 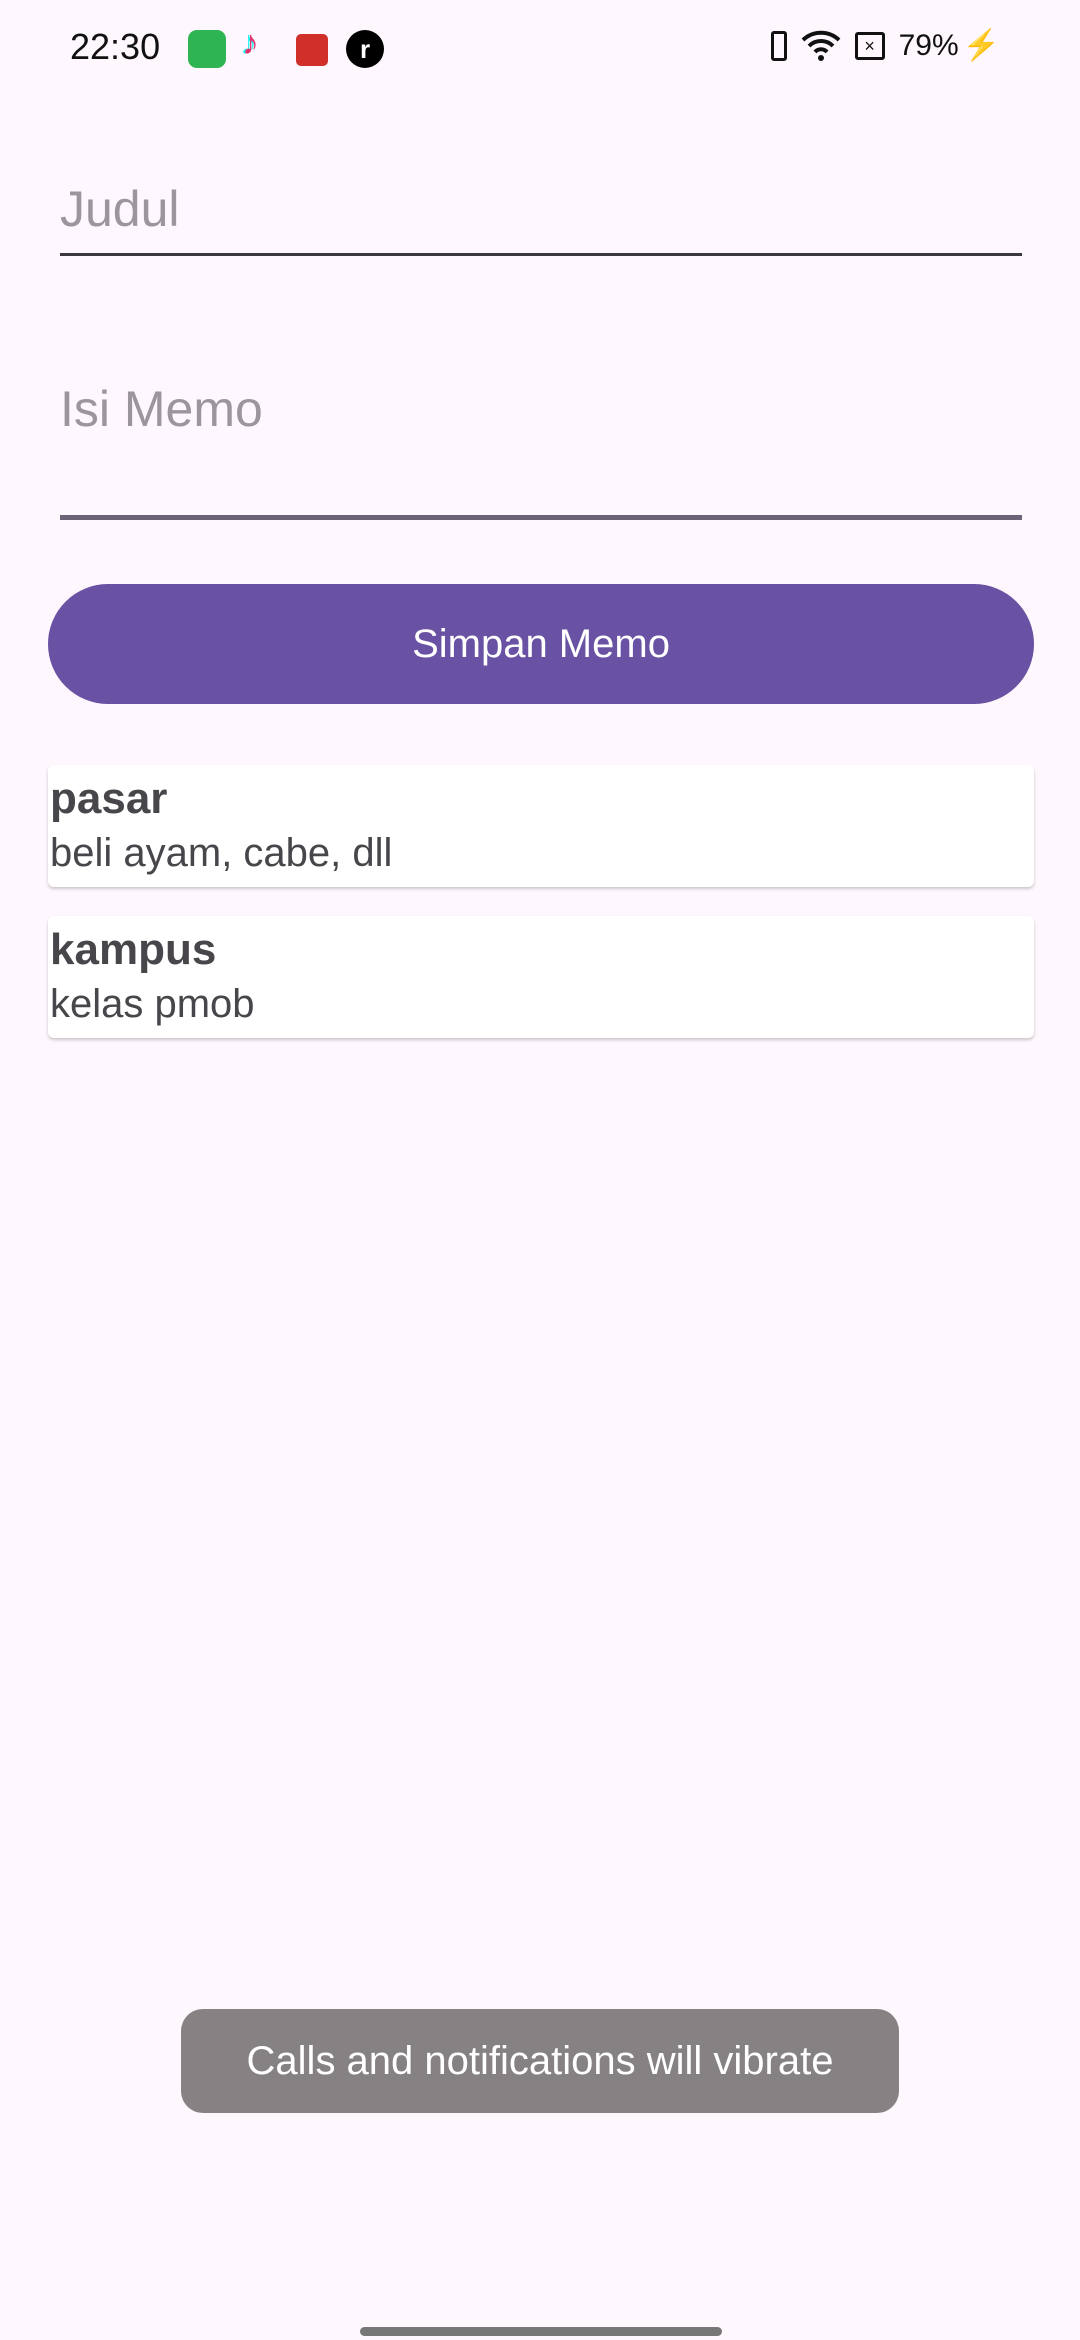 I want to click on vibrate-icon, so click(x=778, y=45).